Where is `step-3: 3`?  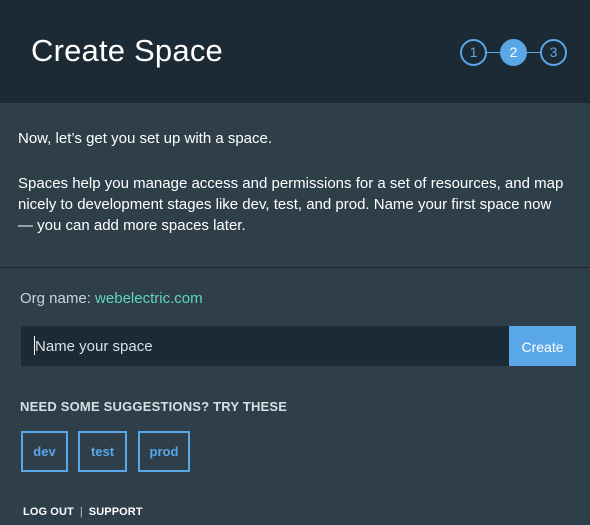 step-3: 3 is located at coordinates (553, 52).